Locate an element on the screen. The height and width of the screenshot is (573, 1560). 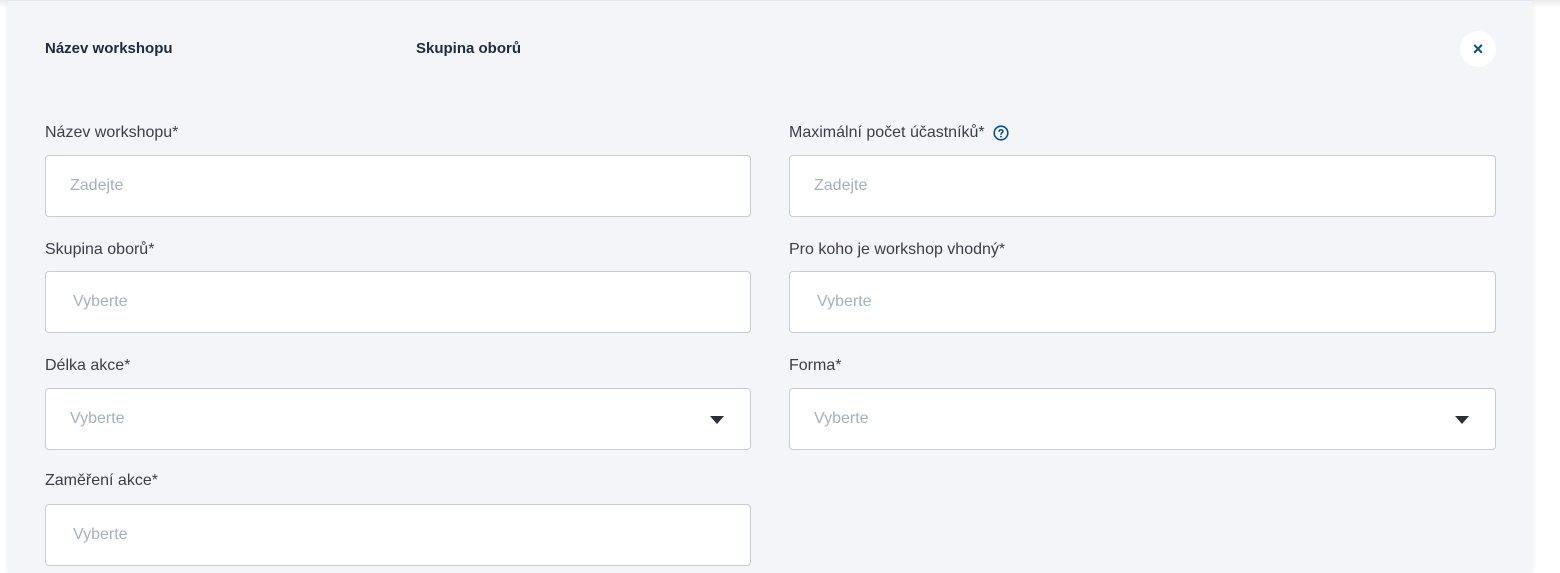
header-column-workshop-name: Název workshopu is located at coordinates (109, 48).